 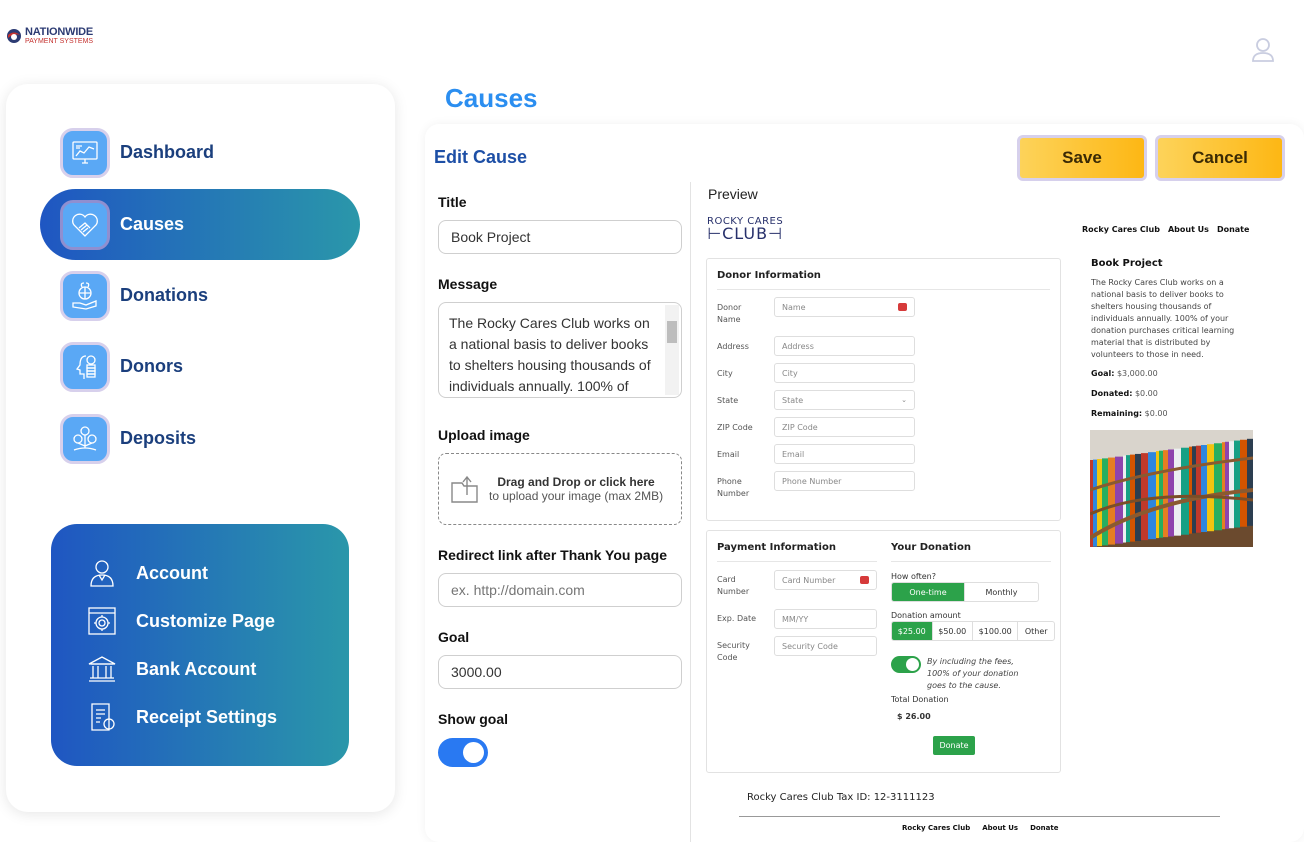 I want to click on total-donation-value: $ 26.00, so click(x=914, y=716).